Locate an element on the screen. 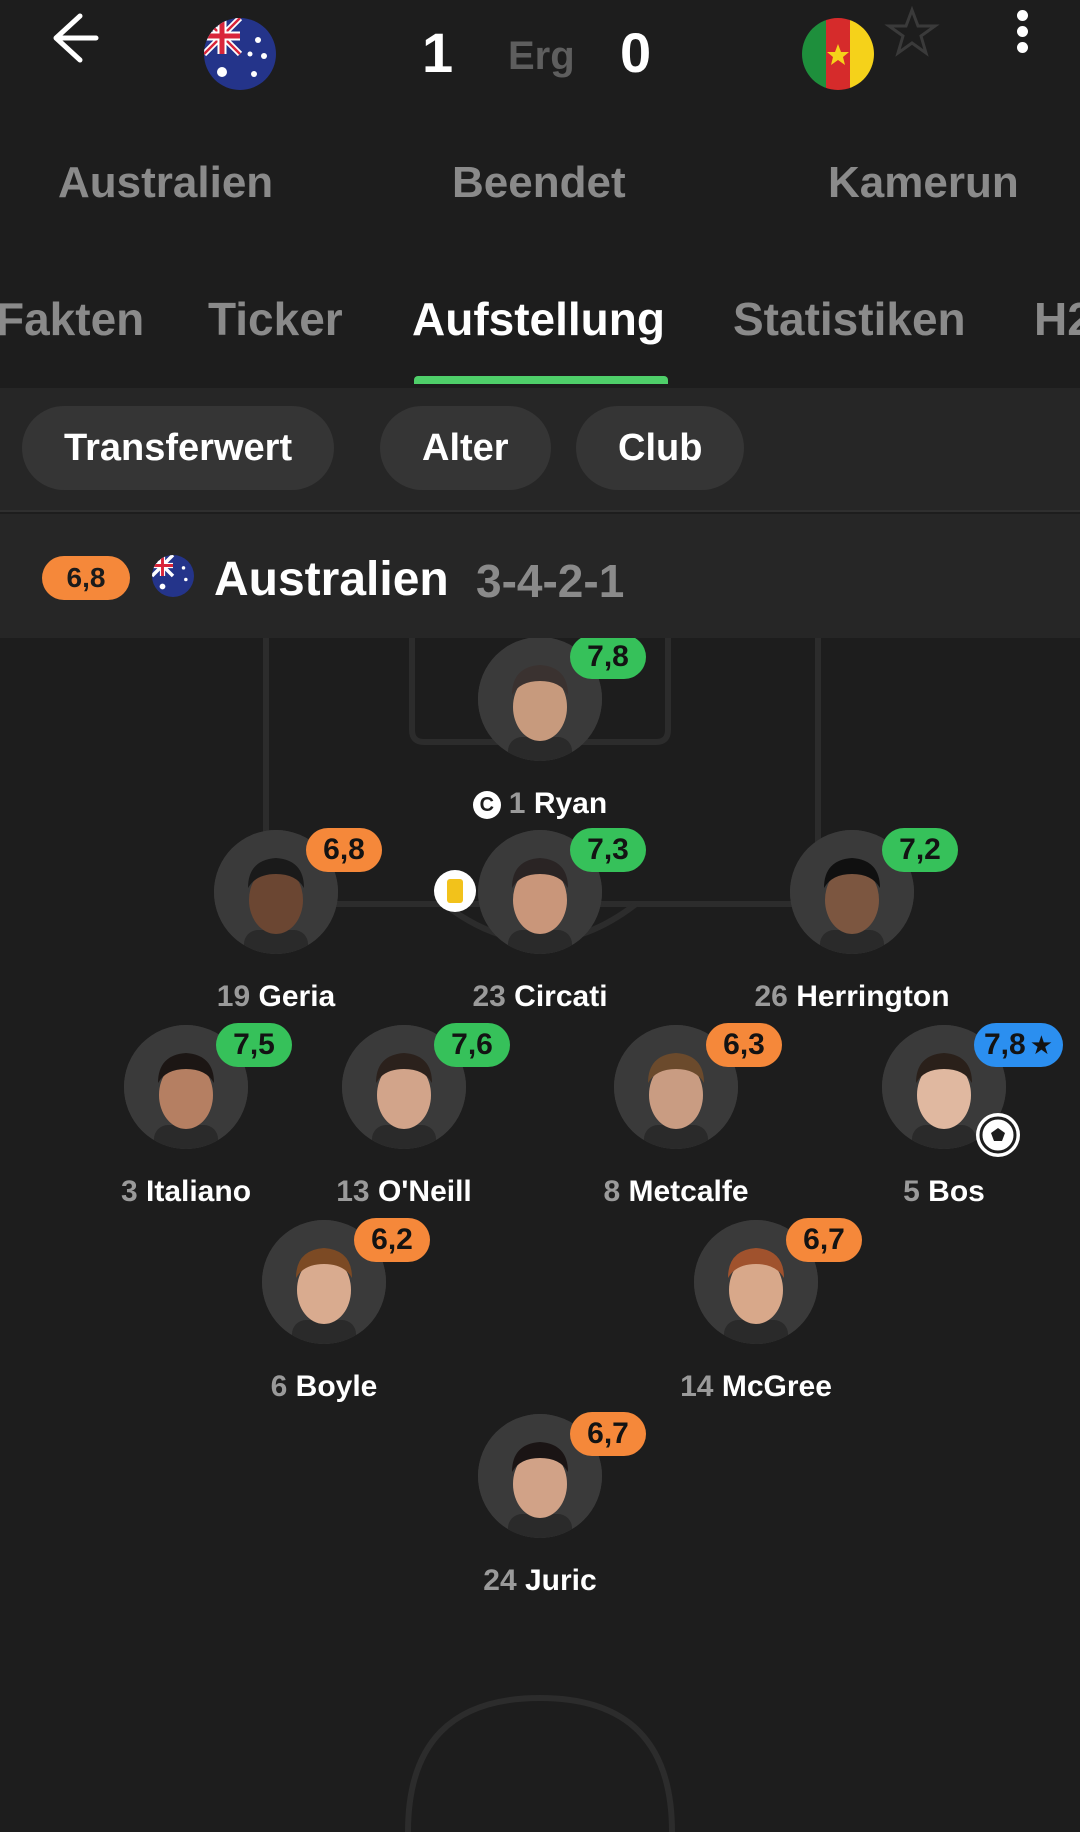 Image resolution: width=1080 pixels, height=1832 pixels. player-number: 14 is located at coordinates (701, 1386).